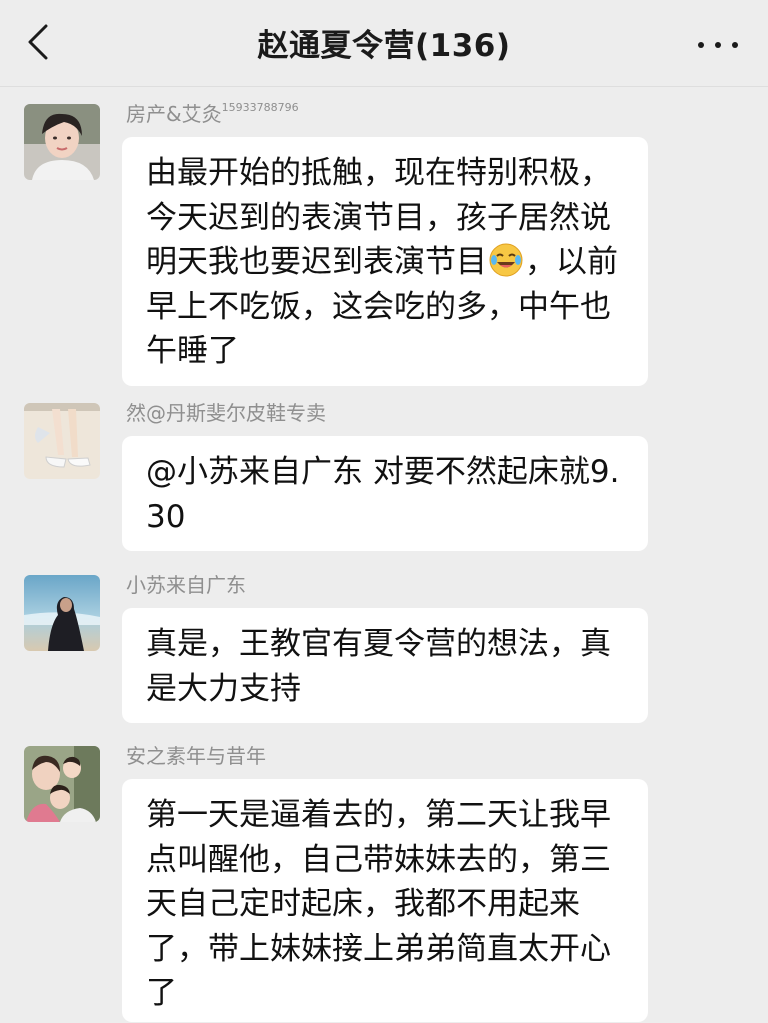 The height and width of the screenshot is (1023, 768). I want to click on message-item: 然@丹斯斐尔皮鞋专卖 @小苏来自广东 对要不然起床就9.30, so click(384, 477).